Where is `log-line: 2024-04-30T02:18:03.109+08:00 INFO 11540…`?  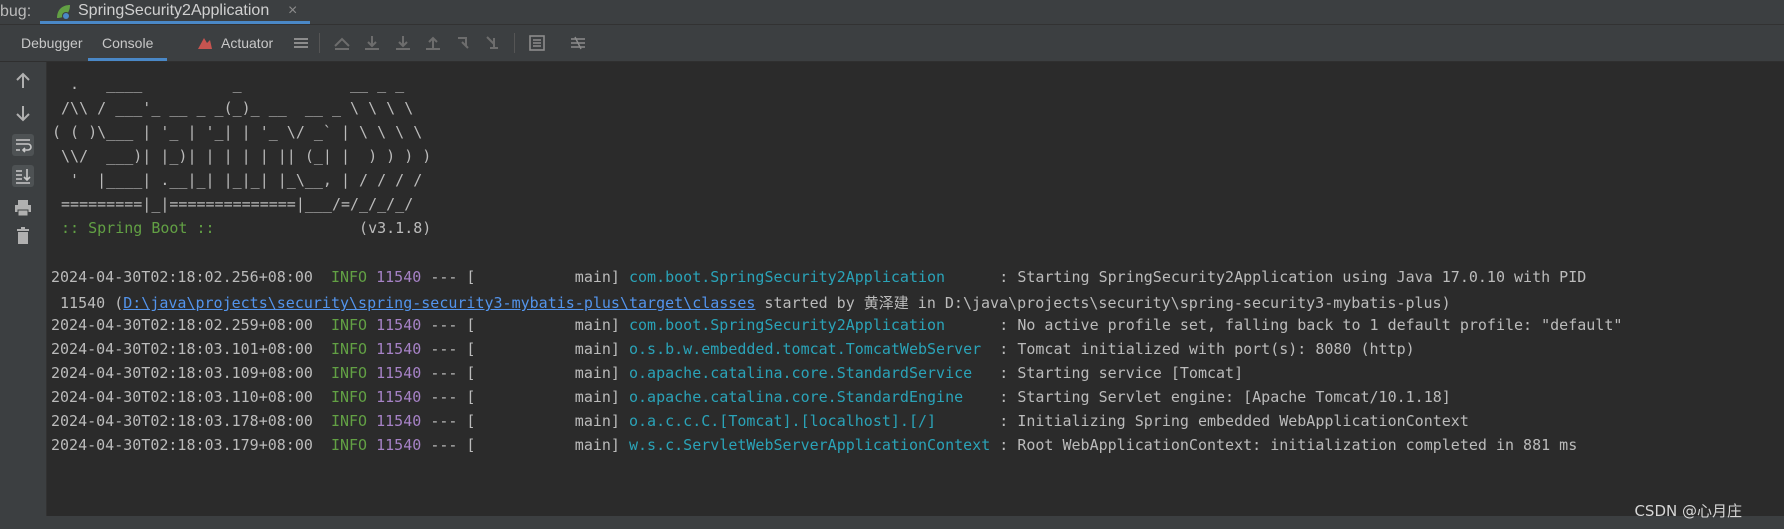 log-line: 2024-04-30T02:18:03.109+08:00 INFO 11540… is located at coordinates (647, 373).